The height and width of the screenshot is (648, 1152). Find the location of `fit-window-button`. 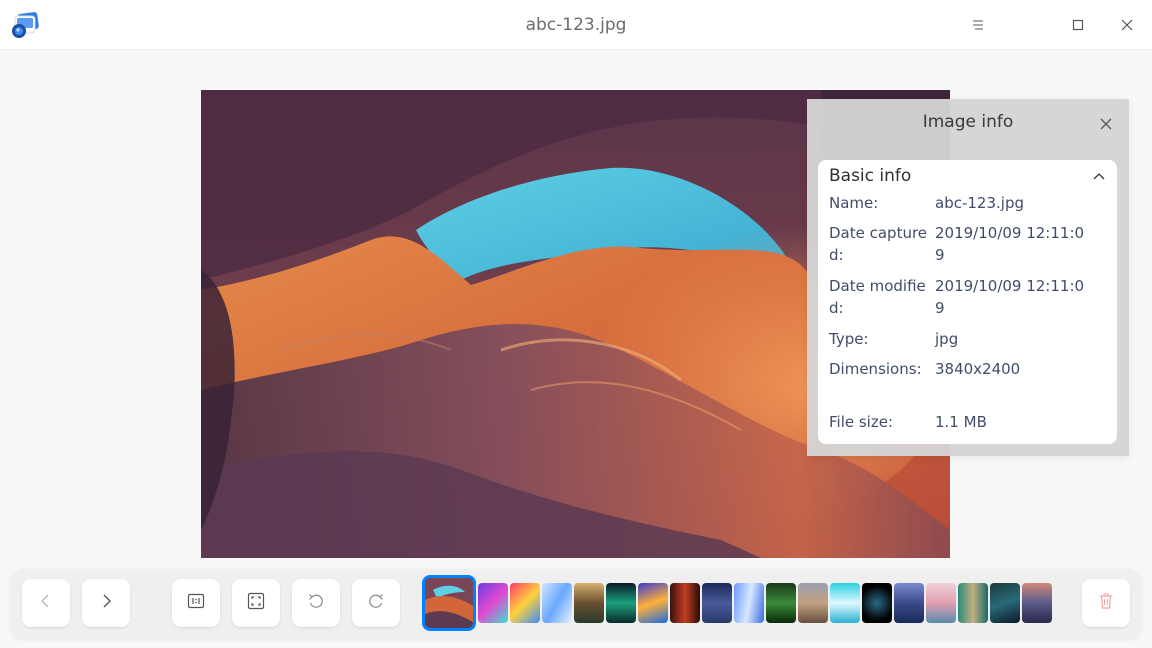

fit-window-button is located at coordinates (256, 603).